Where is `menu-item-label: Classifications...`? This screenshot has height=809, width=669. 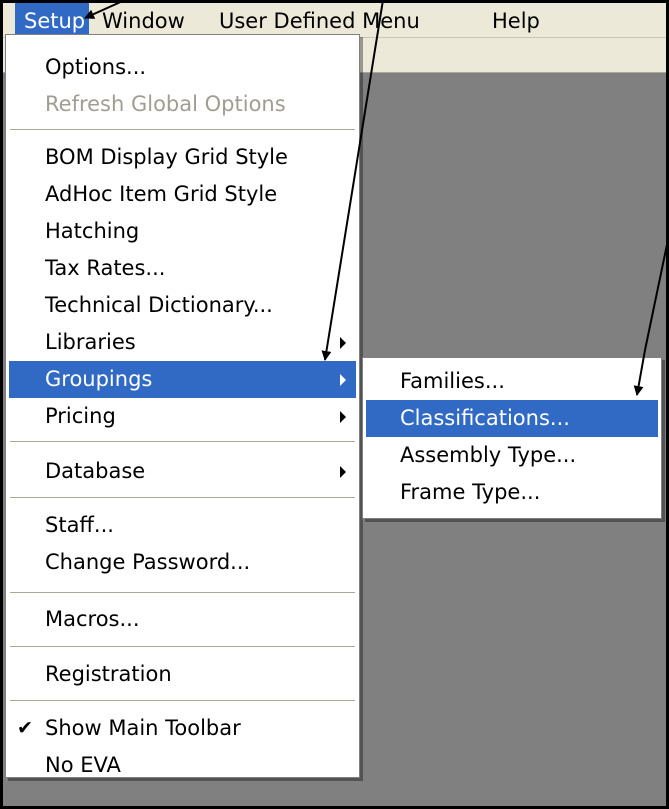 menu-item-label: Classifications... is located at coordinates (485, 418).